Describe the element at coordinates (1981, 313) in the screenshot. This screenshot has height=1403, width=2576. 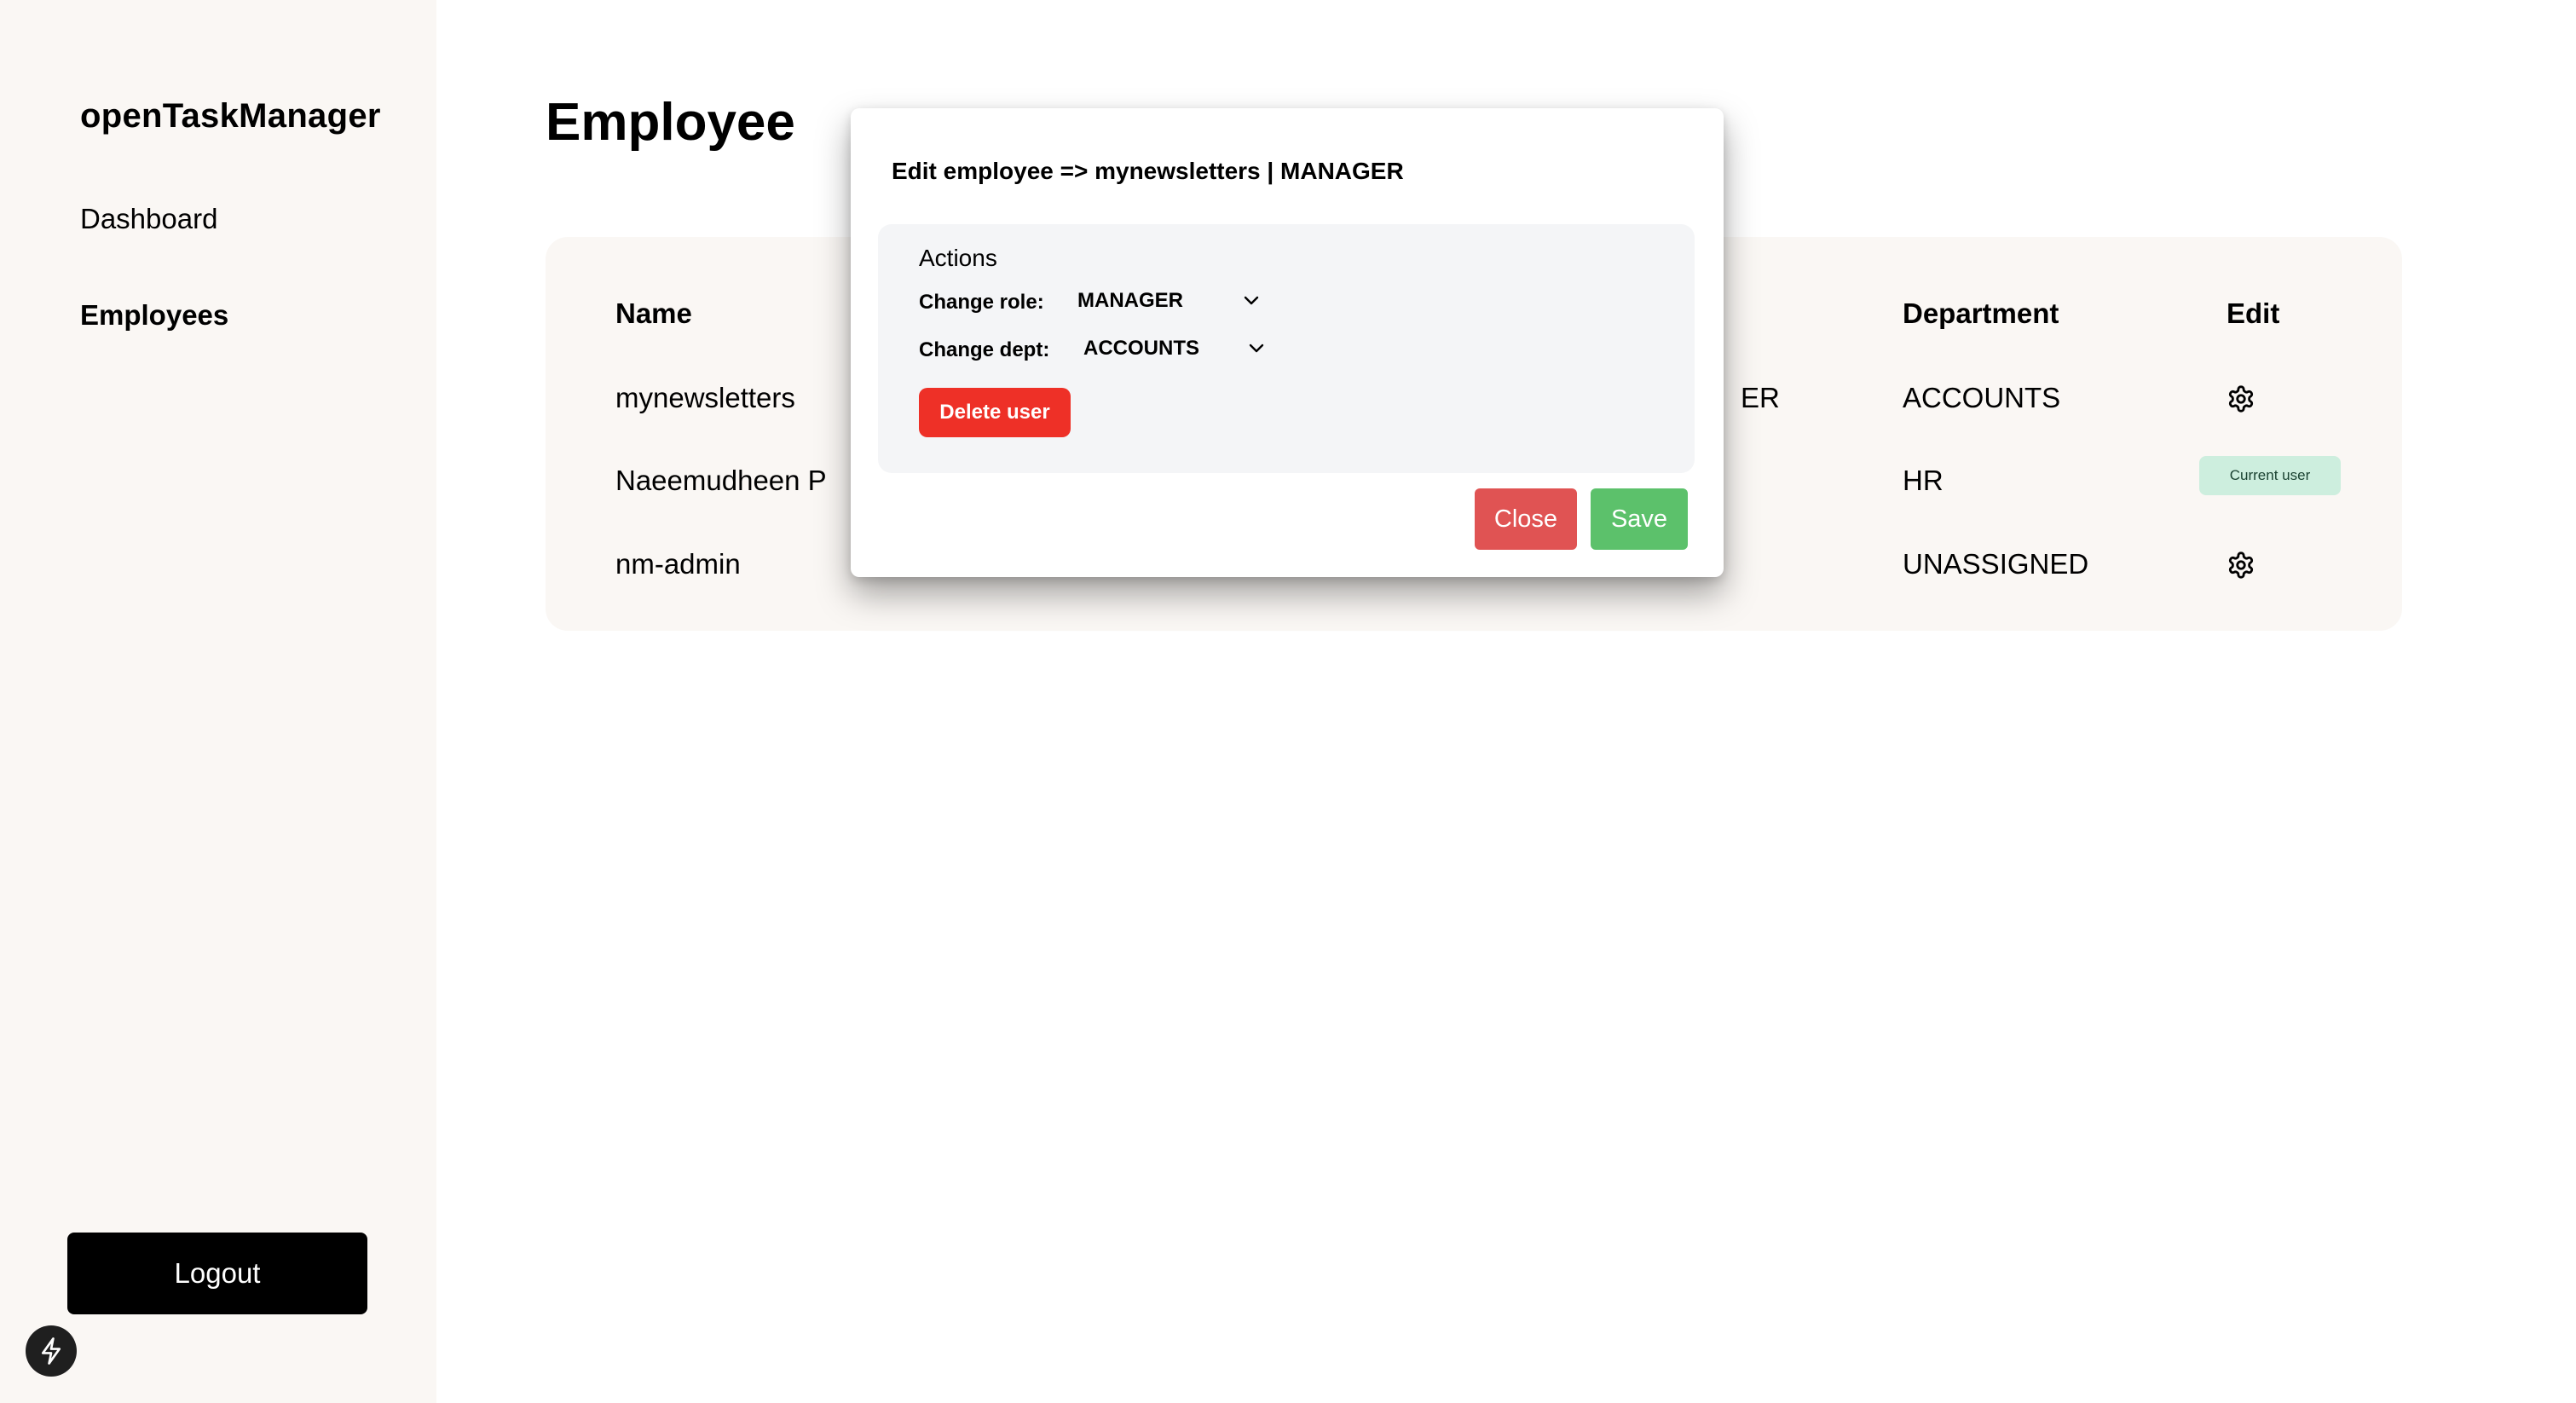
I see `column-header-department: Department` at that location.